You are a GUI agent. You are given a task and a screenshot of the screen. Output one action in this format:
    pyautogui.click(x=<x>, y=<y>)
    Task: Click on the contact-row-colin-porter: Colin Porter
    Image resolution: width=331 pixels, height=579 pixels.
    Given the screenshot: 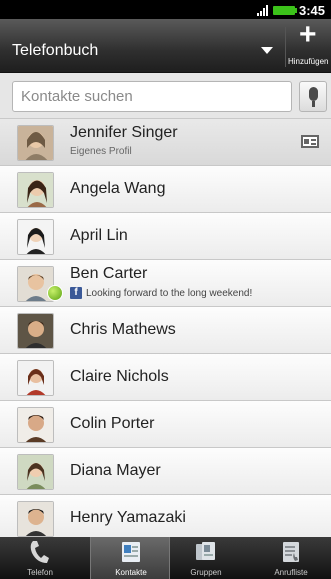 What is the action you would take?
    pyautogui.click(x=165, y=424)
    